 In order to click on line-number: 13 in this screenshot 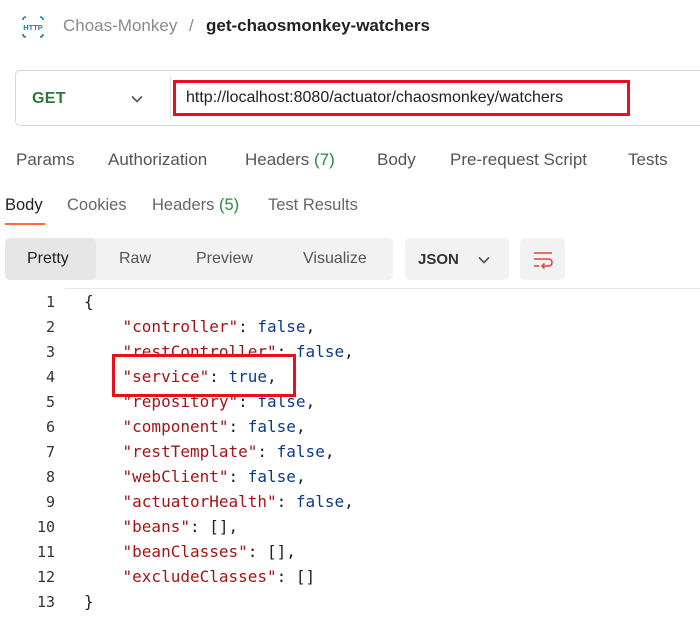, I will do `click(45, 602)`.